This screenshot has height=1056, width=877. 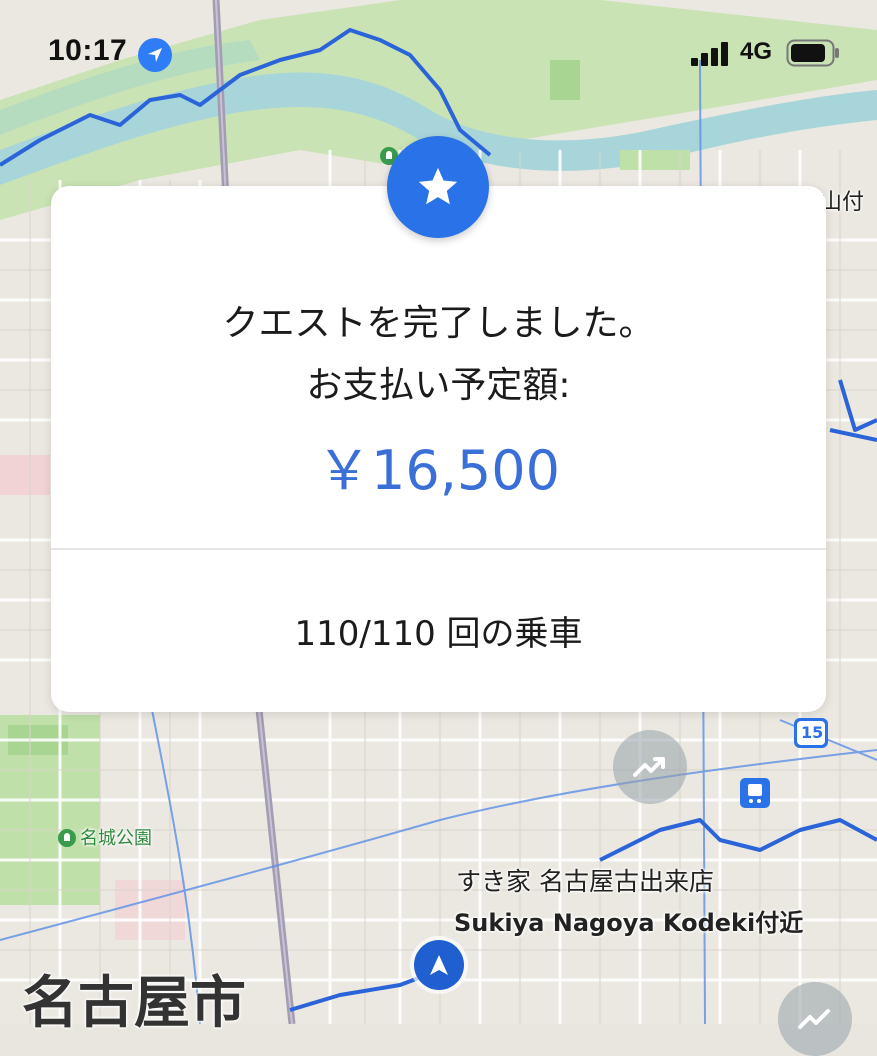 What do you see at coordinates (709, 54) in the screenshot?
I see `signal-bars-icon` at bounding box center [709, 54].